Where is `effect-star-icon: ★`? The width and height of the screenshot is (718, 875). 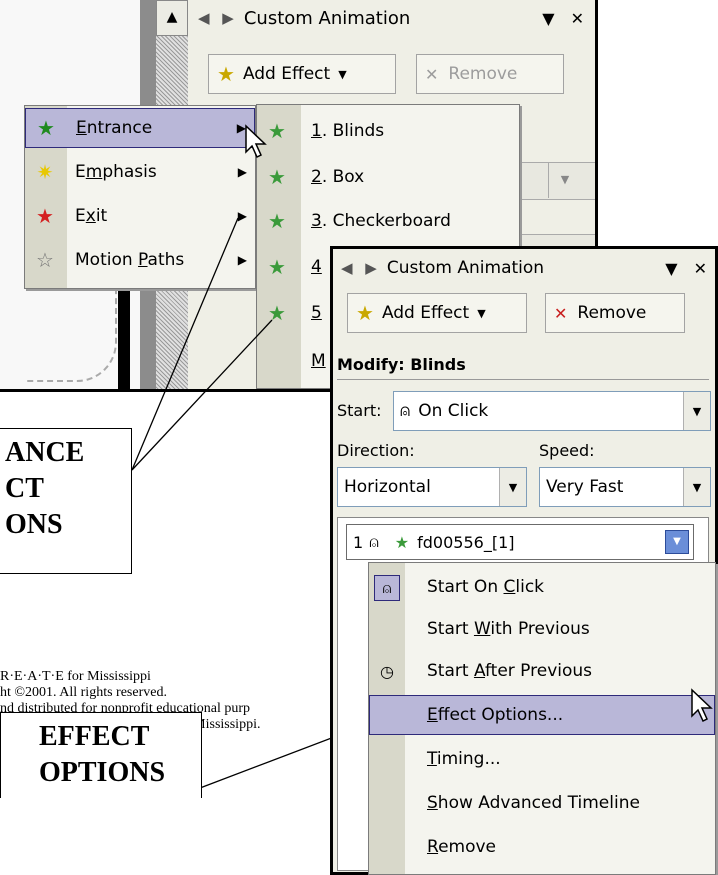
effect-star-icon: ★ is located at coordinates (402, 542).